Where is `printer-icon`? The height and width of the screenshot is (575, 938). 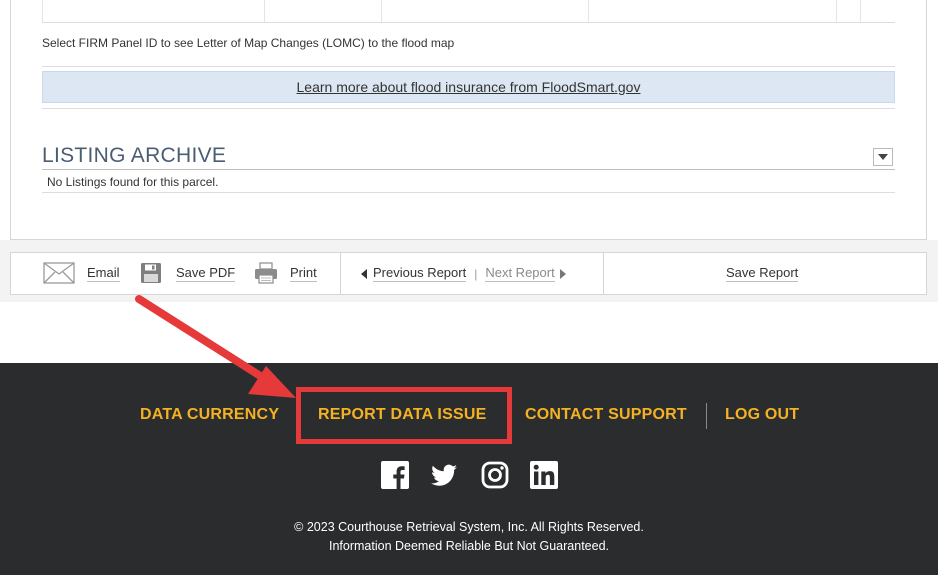 printer-icon is located at coordinates (266, 273).